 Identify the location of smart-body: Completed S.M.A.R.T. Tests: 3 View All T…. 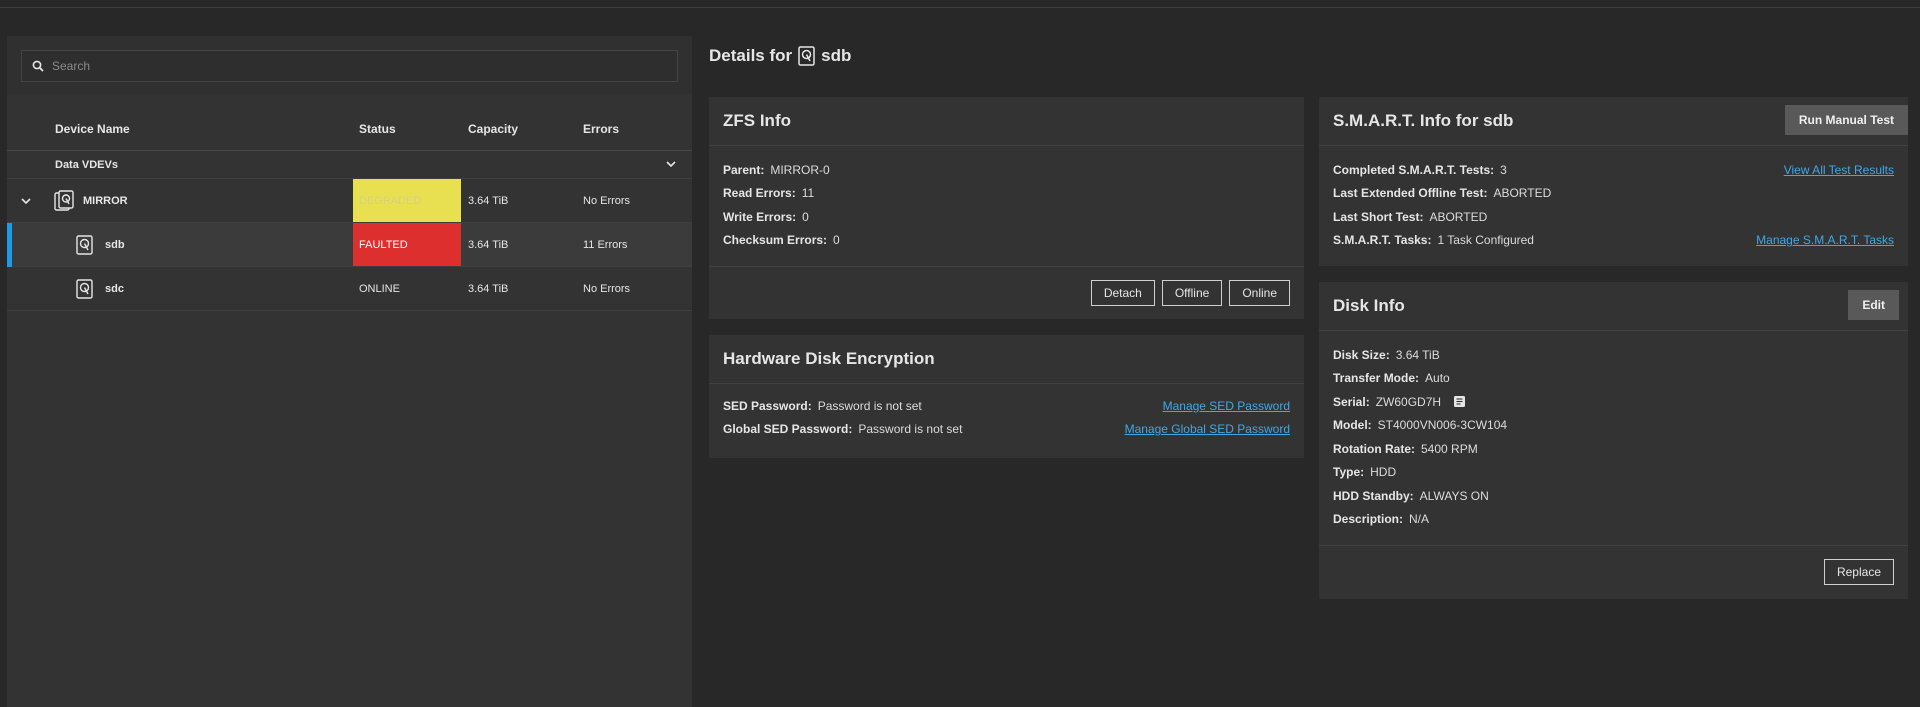
(1613, 205).